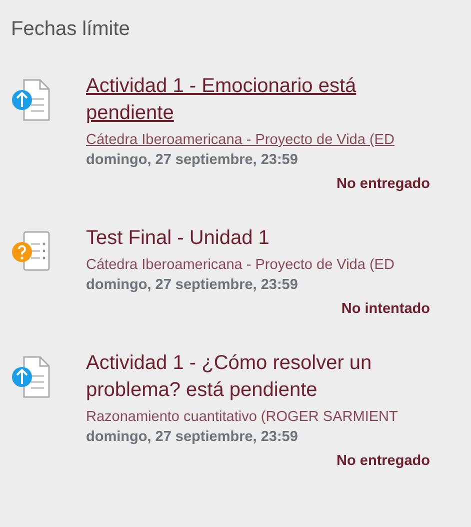 This screenshot has width=471, height=527. Describe the element at coordinates (385, 309) in the screenshot. I see `submission-status: No intentado` at that location.